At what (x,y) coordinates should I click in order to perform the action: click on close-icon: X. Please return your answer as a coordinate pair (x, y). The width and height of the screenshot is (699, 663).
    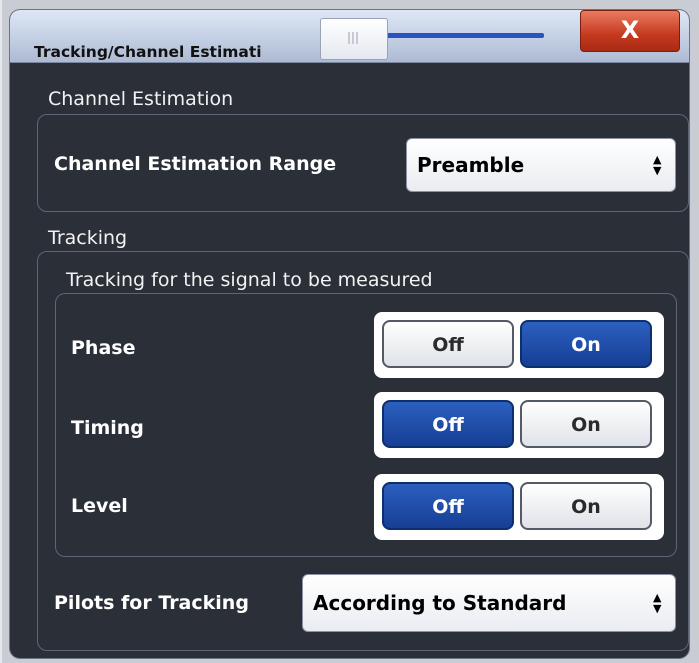
    Looking at the image, I should click on (630, 30).